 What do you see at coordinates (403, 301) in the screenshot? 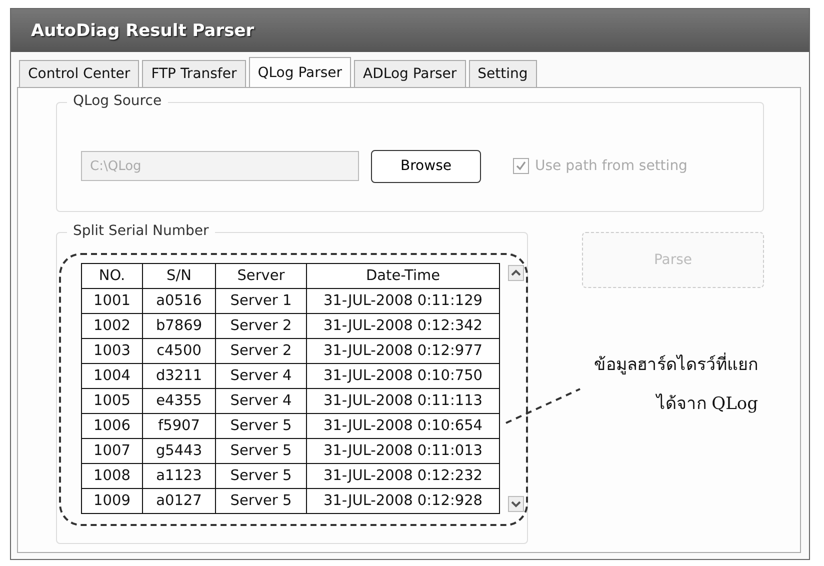
I see `table-cell: 31-JUL-2008 0:11:129` at bounding box center [403, 301].